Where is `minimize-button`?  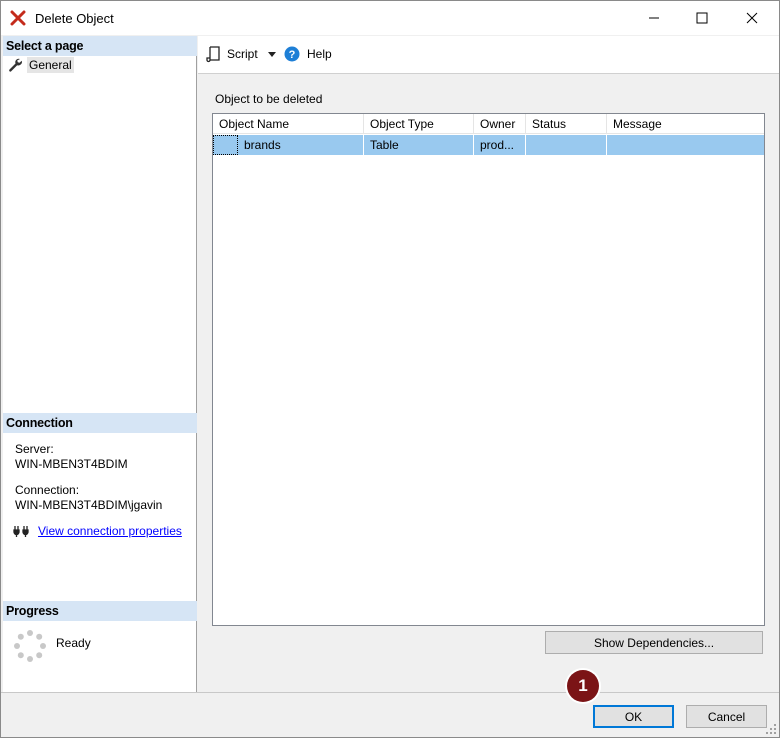 minimize-button is located at coordinates (654, 18).